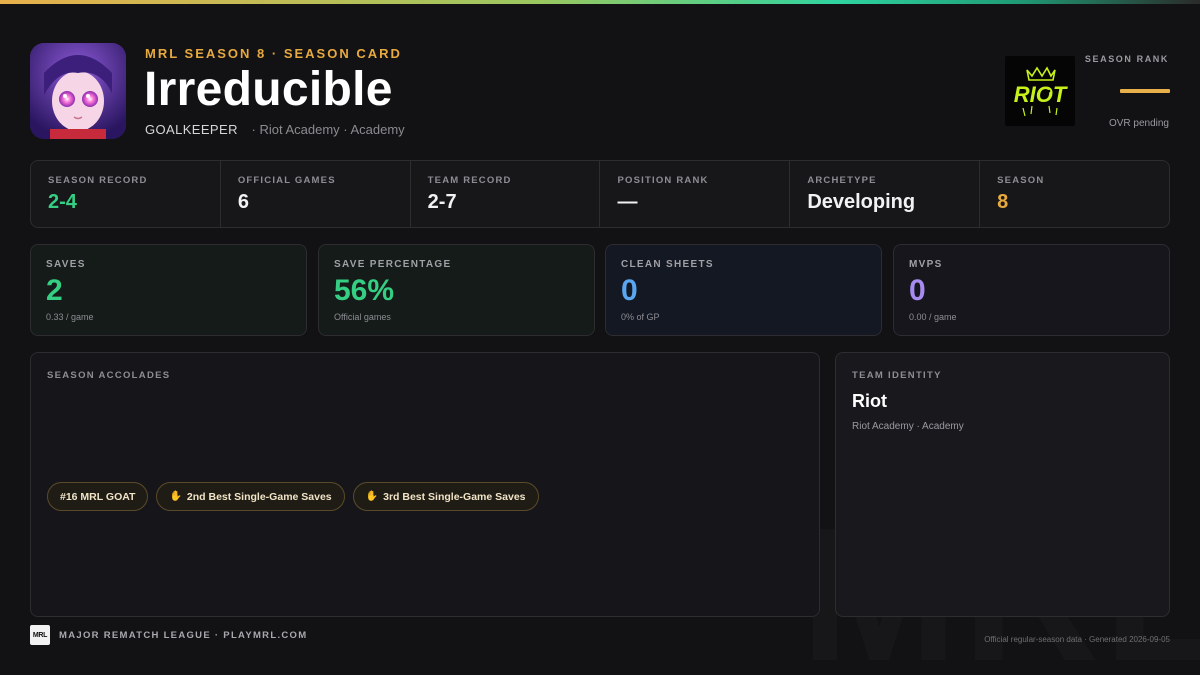  What do you see at coordinates (926, 264) in the screenshot?
I see `card-label: MVPS` at bounding box center [926, 264].